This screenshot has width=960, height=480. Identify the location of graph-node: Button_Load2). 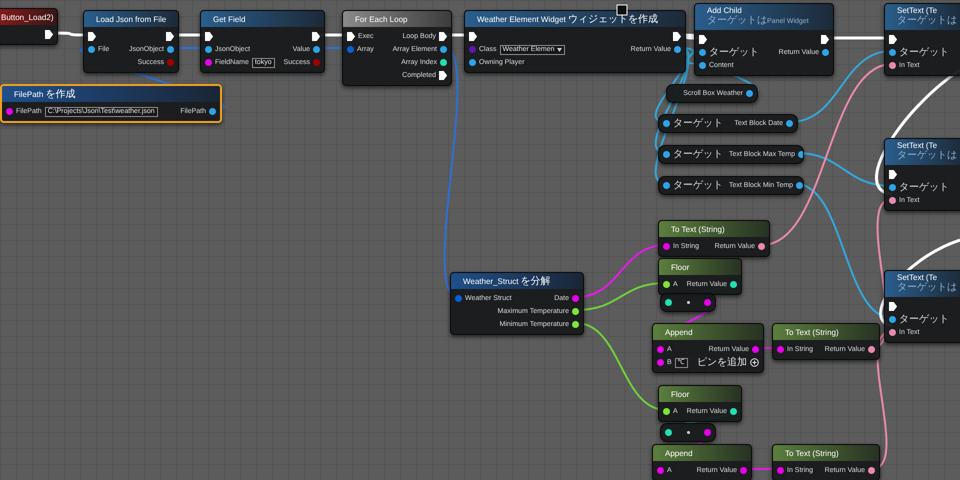
(29, 26).